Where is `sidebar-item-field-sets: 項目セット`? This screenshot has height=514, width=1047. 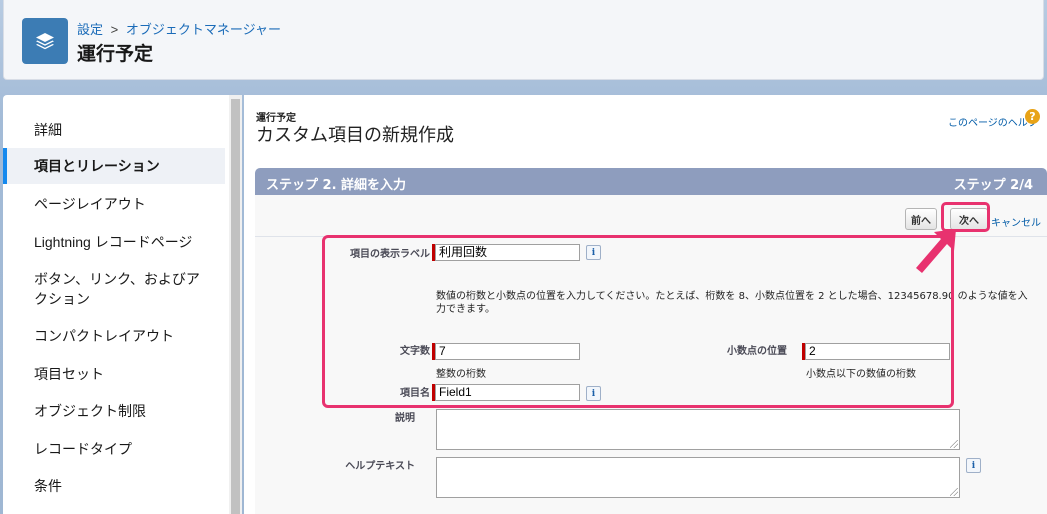
sidebar-item-field-sets: 項目セット is located at coordinates (114, 374).